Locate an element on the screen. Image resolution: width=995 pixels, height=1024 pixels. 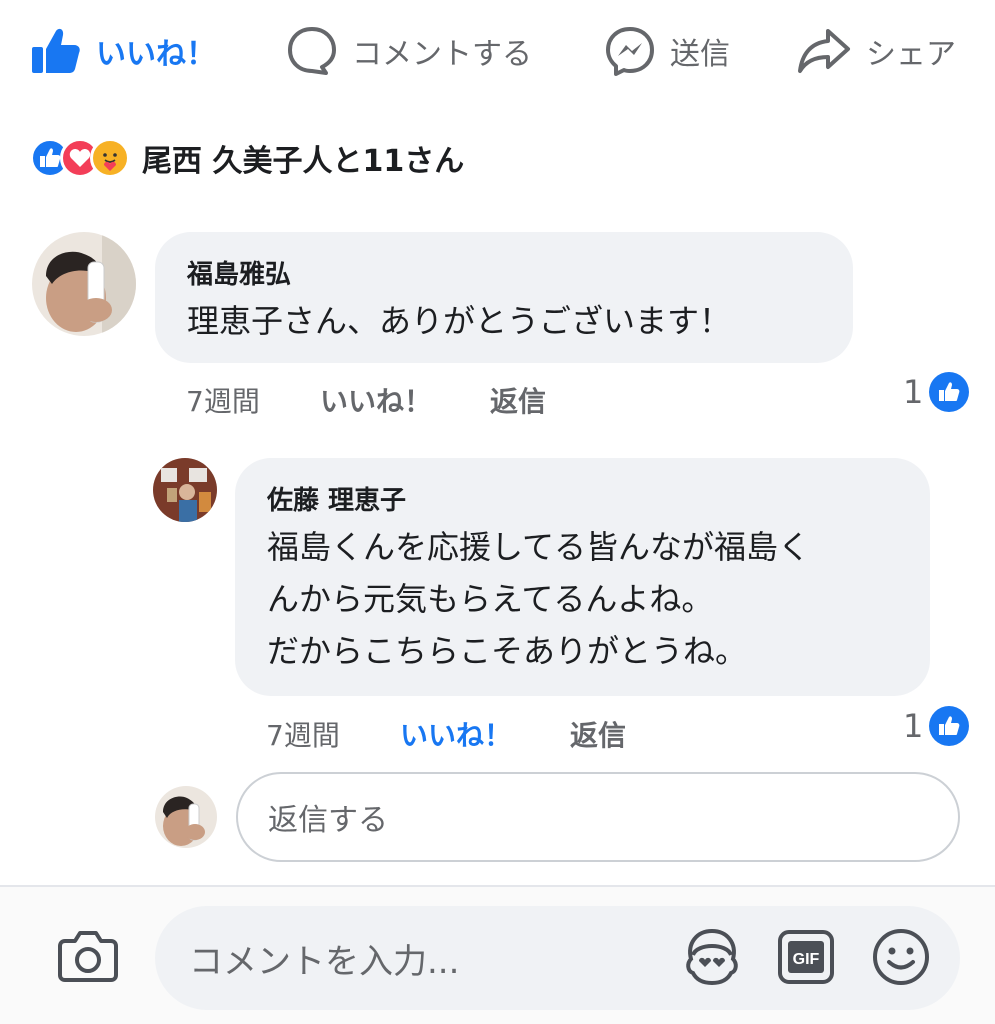
reactions-summary-text: 尾西 久美子人と11さん is located at coordinates (303, 161).